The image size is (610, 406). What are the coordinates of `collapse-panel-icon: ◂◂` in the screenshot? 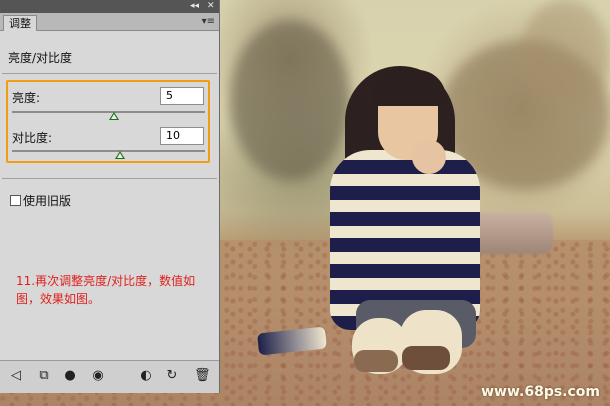 It's located at (194, 6).